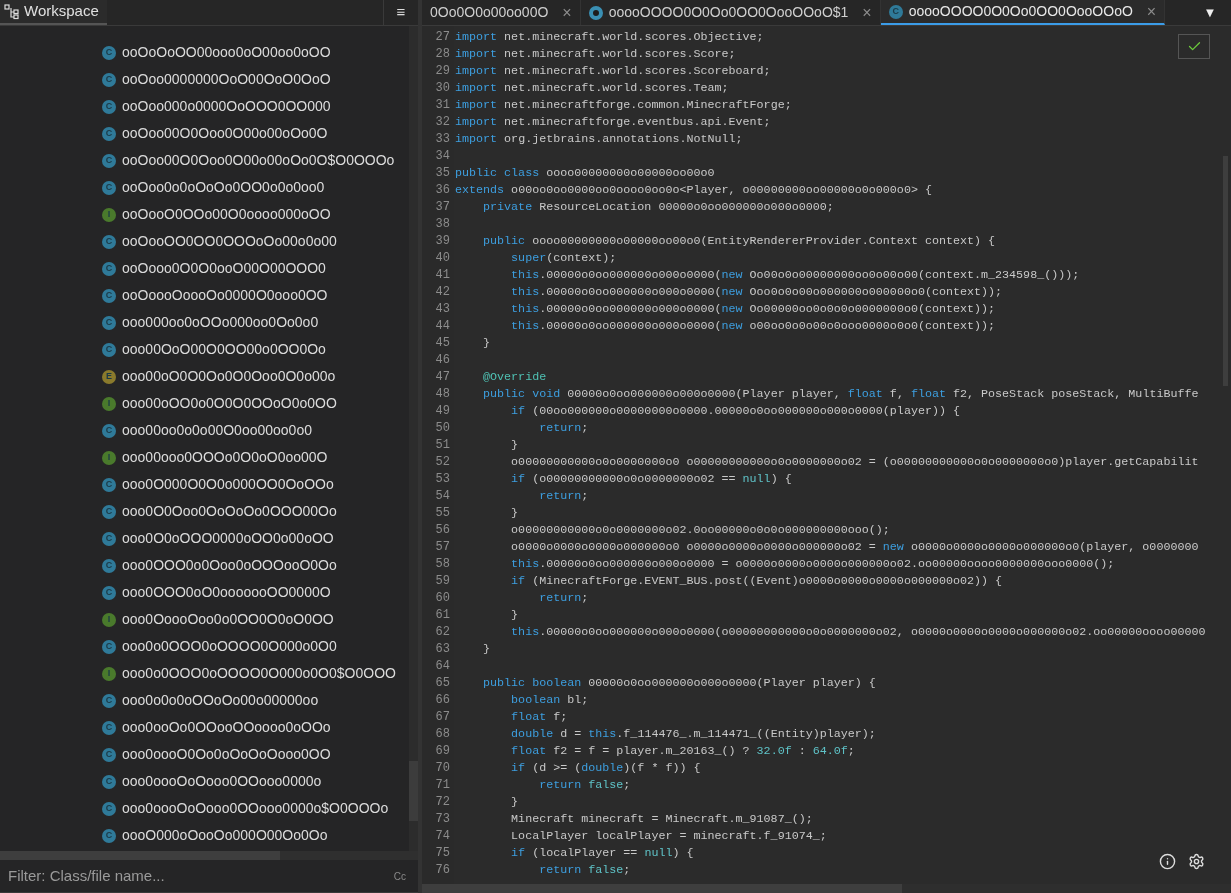 This screenshot has width=1231, height=893. I want to click on inner-class-icon, so click(595, 12).